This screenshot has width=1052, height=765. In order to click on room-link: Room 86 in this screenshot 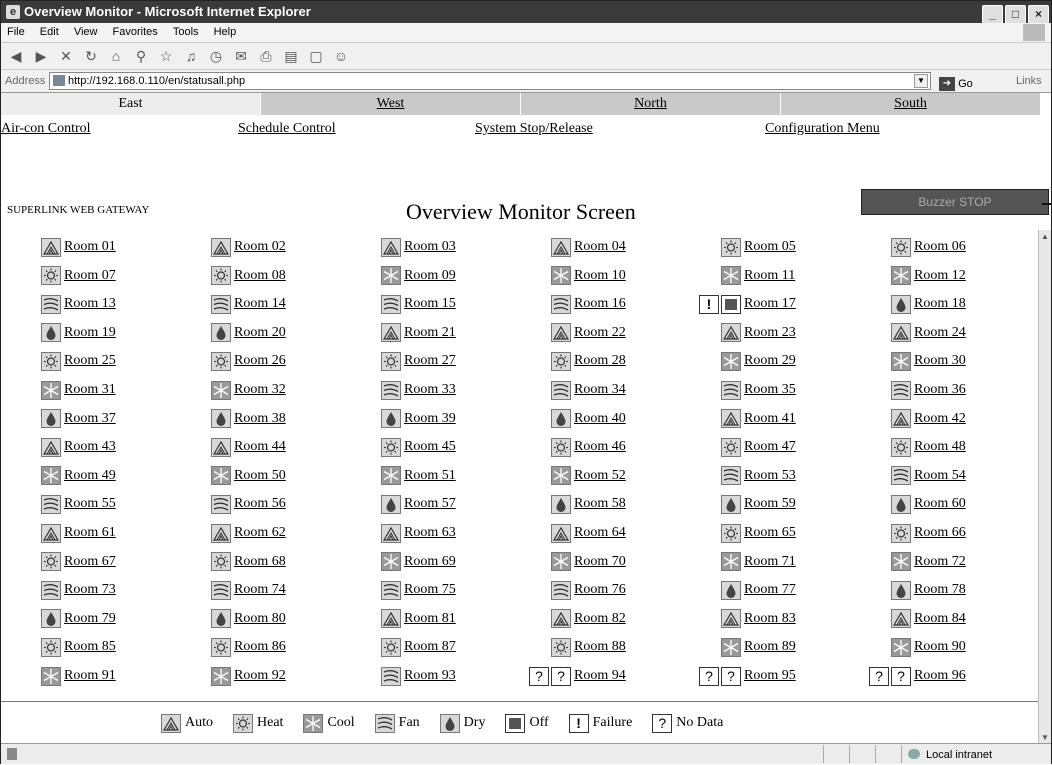, I will do `click(260, 647)`.